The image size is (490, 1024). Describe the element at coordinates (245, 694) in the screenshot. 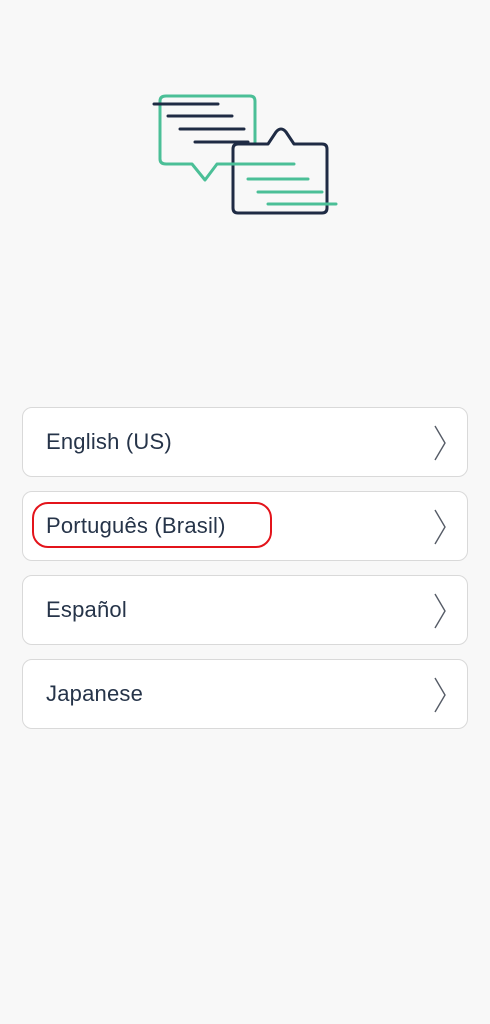

I see `language-option-japanese: Japanese` at that location.